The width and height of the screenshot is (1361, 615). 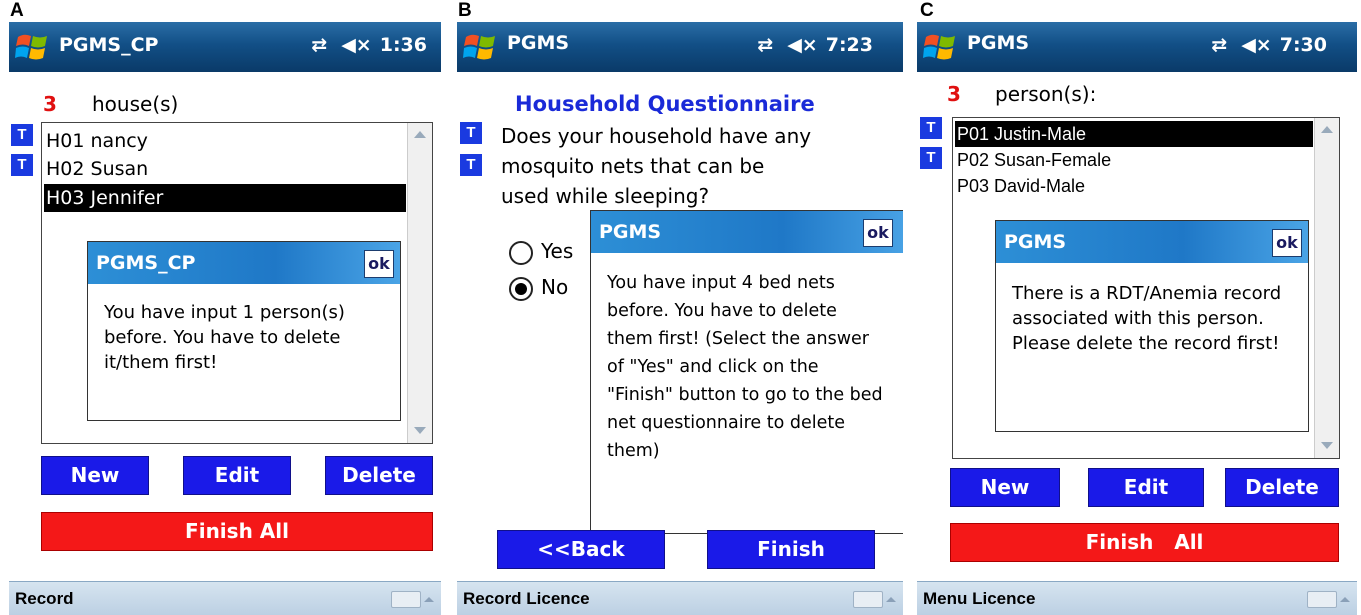 I want to click on panel-label-b: B, so click(x=465, y=10).